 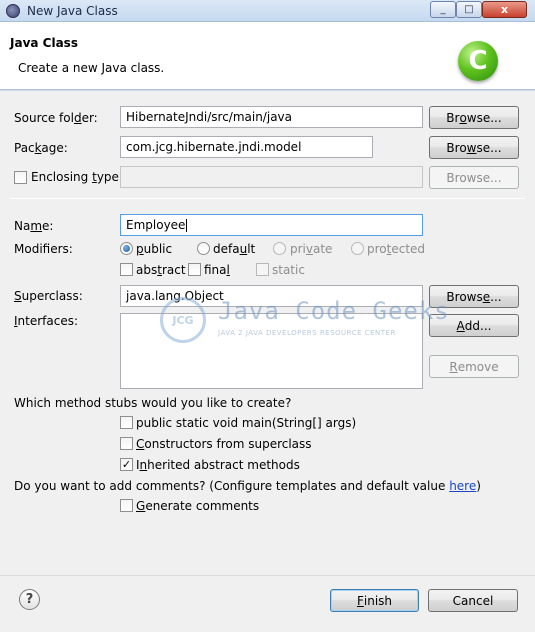 What do you see at coordinates (218, 465) in the screenshot?
I see `inherited-methods-label: Inherited abstract methods` at bounding box center [218, 465].